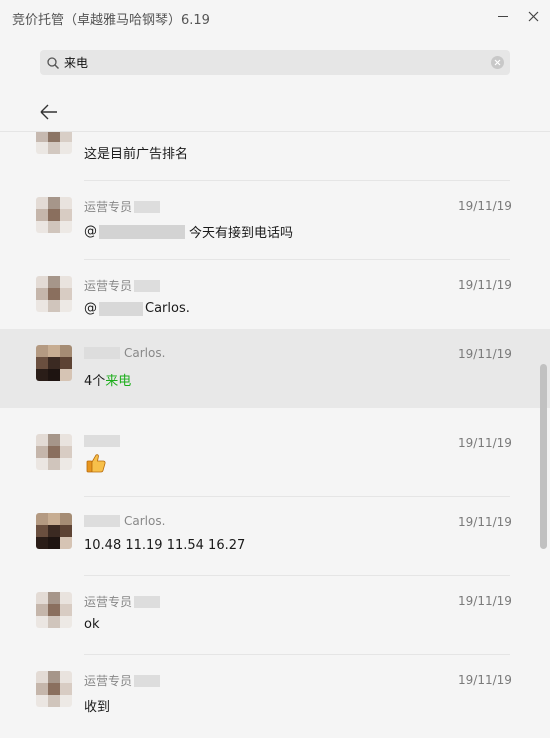 This screenshot has width=550, height=738. Describe the element at coordinates (92, 624) in the screenshot. I see `message-text: ok` at that location.